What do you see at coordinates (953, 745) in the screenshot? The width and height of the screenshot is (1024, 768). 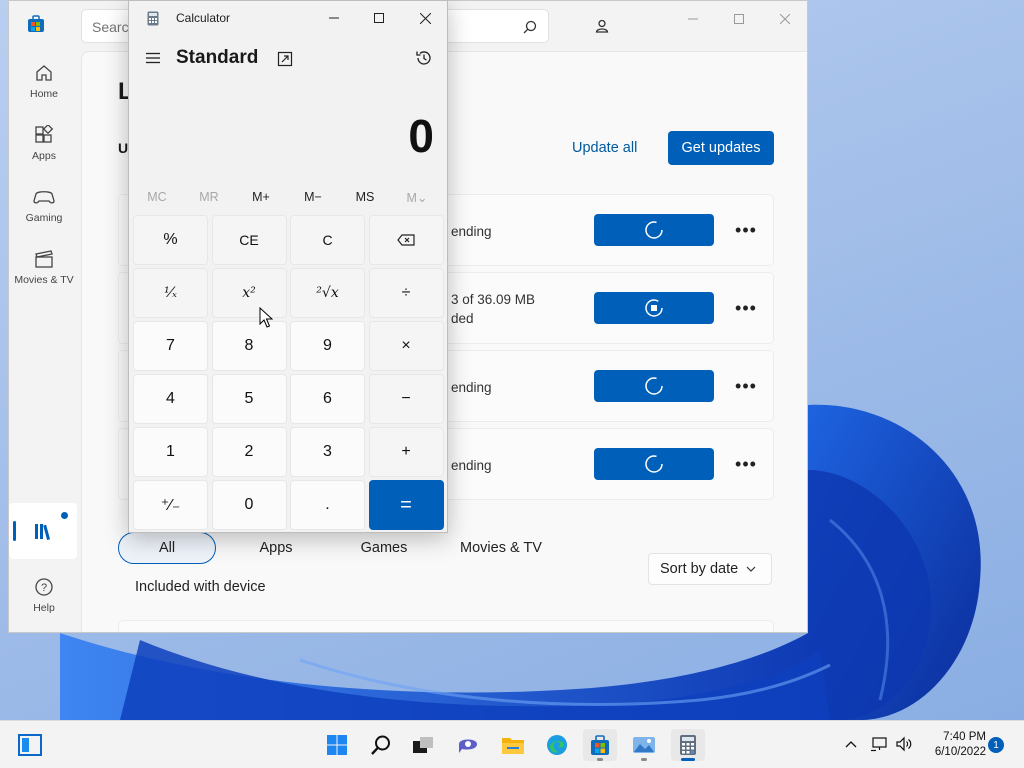 I see `clock: 7:40 PM 6/10/2022` at bounding box center [953, 745].